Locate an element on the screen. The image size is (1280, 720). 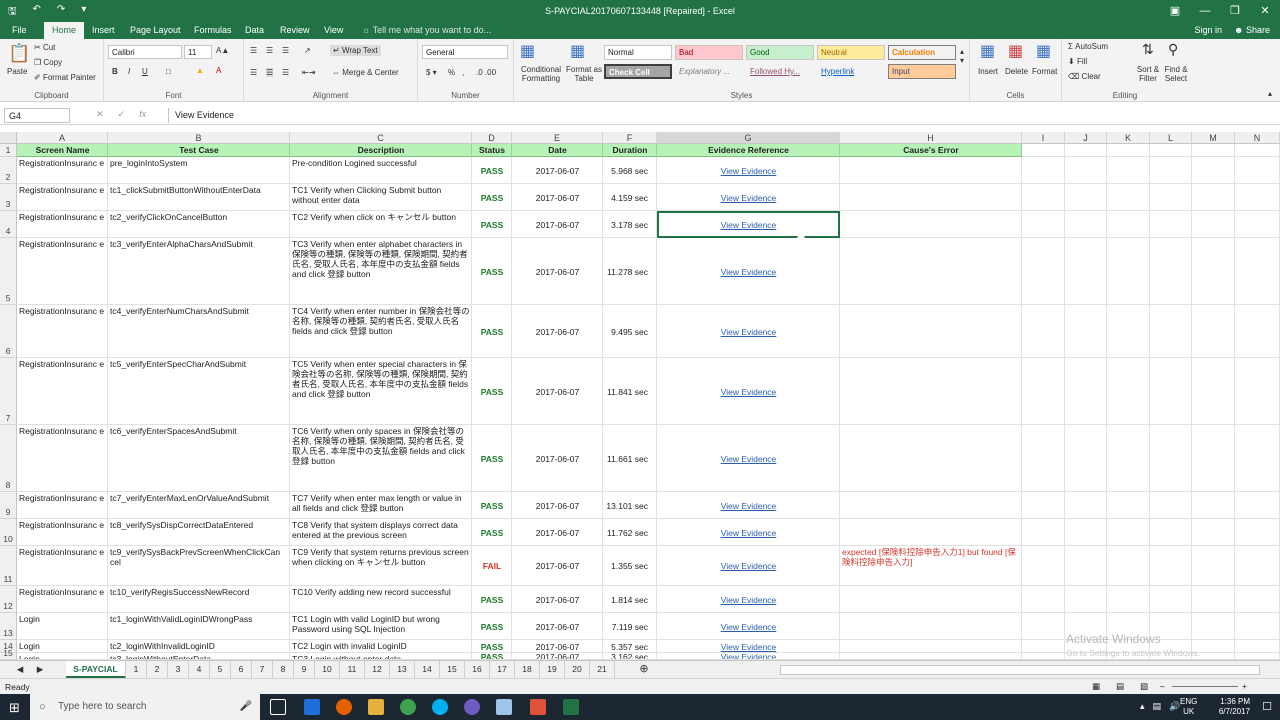
sheet-tab: 17 is located at coordinates (502, 669).